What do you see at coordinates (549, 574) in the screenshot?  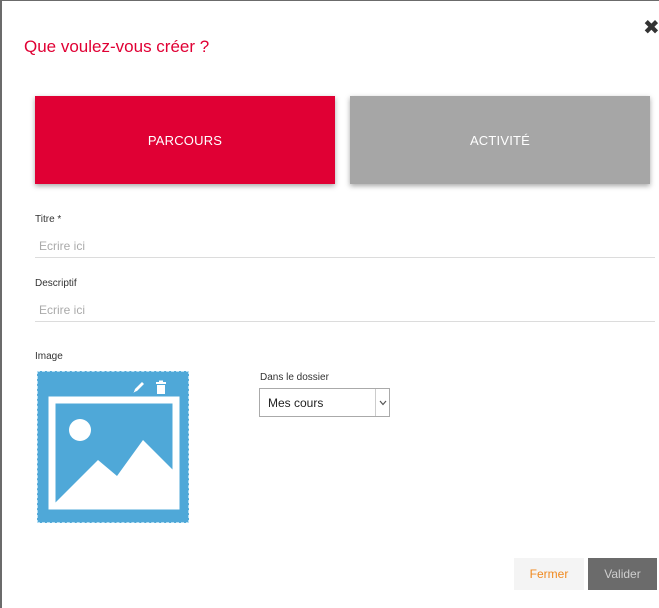 I see `fermer-button: Fermer` at bounding box center [549, 574].